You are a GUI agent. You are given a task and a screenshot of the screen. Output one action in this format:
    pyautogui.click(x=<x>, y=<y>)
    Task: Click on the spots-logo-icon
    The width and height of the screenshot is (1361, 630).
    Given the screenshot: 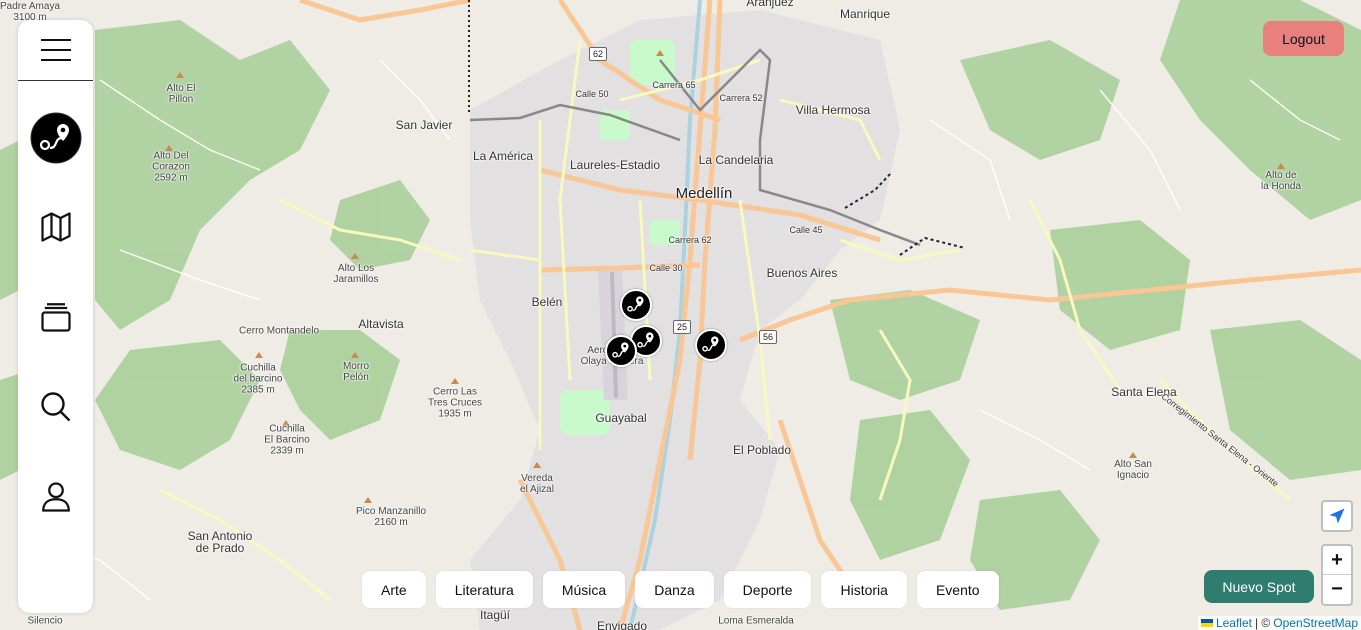 What is the action you would take?
    pyautogui.click(x=55, y=138)
    